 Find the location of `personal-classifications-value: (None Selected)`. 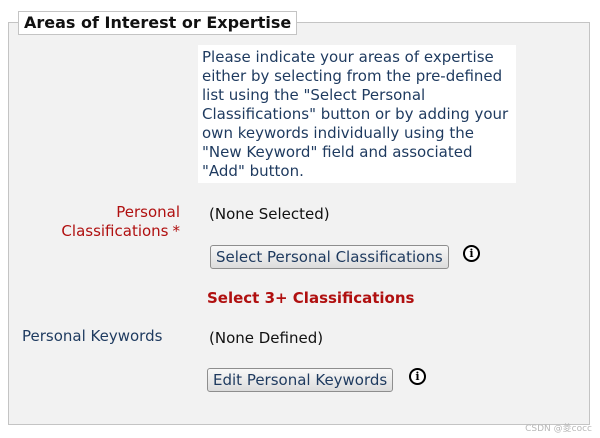

personal-classifications-value: (None Selected) is located at coordinates (269, 214).